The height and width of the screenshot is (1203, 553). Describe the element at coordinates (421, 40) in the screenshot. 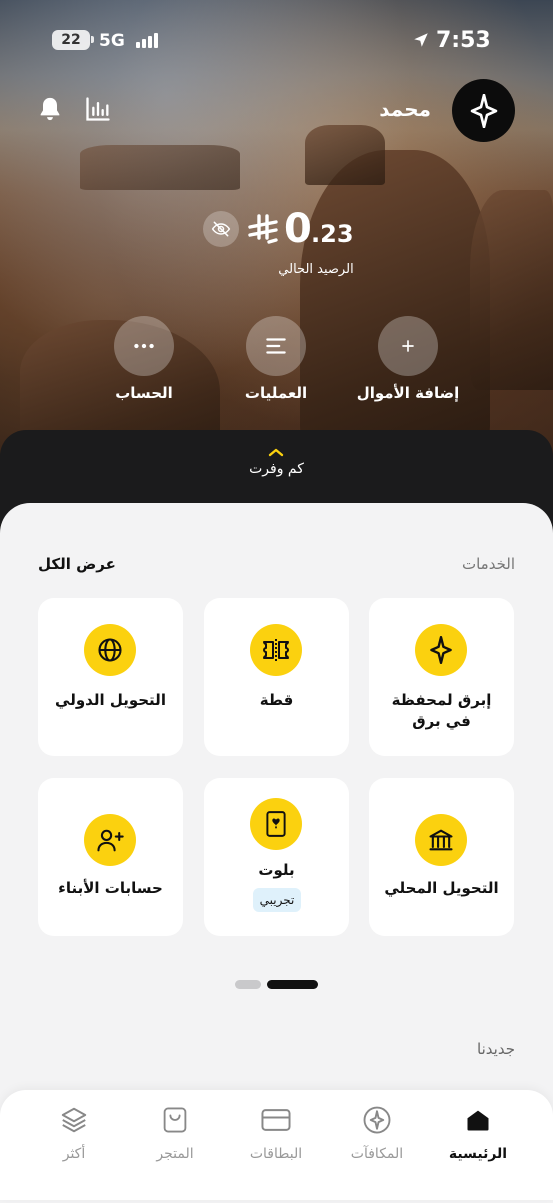

I see `location-arrow-icon` at that location.